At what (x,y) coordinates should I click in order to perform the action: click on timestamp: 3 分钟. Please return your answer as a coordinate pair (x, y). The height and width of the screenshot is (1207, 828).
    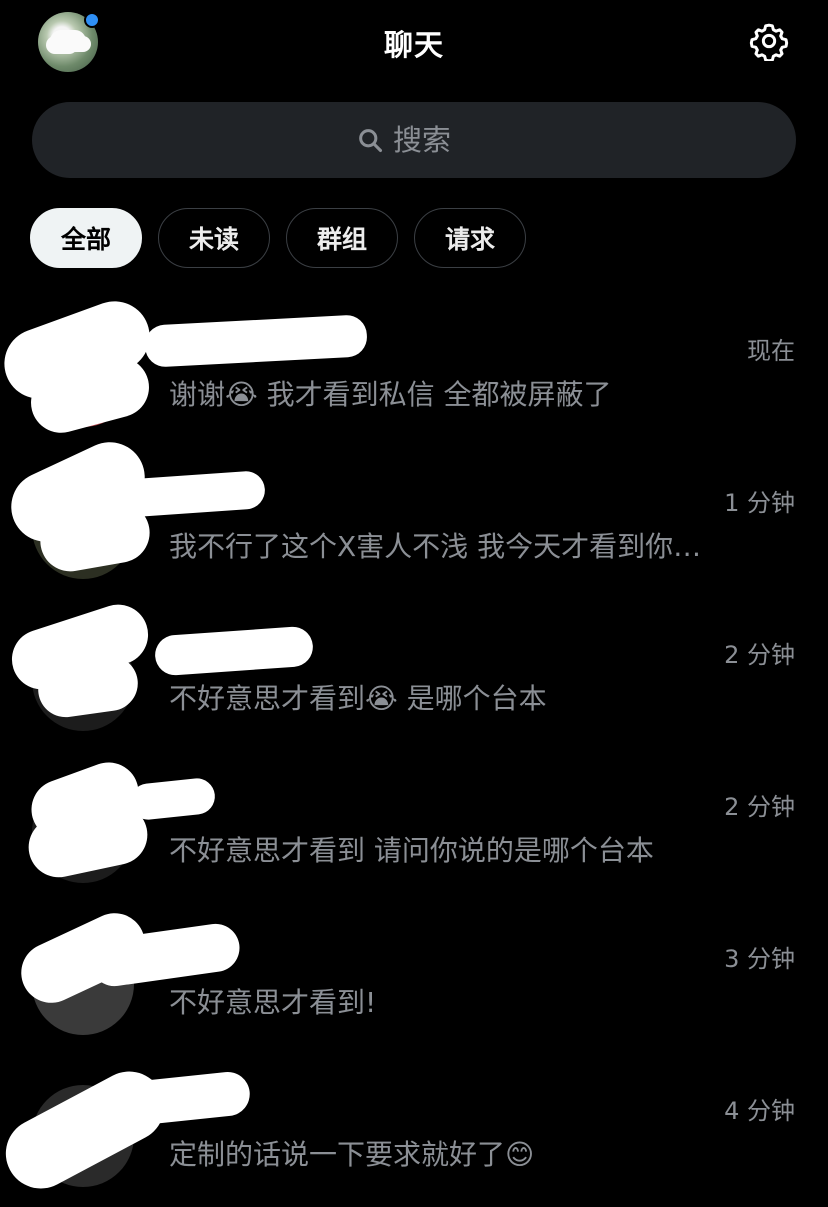
    Looking at the image, I should click on (759, 959).